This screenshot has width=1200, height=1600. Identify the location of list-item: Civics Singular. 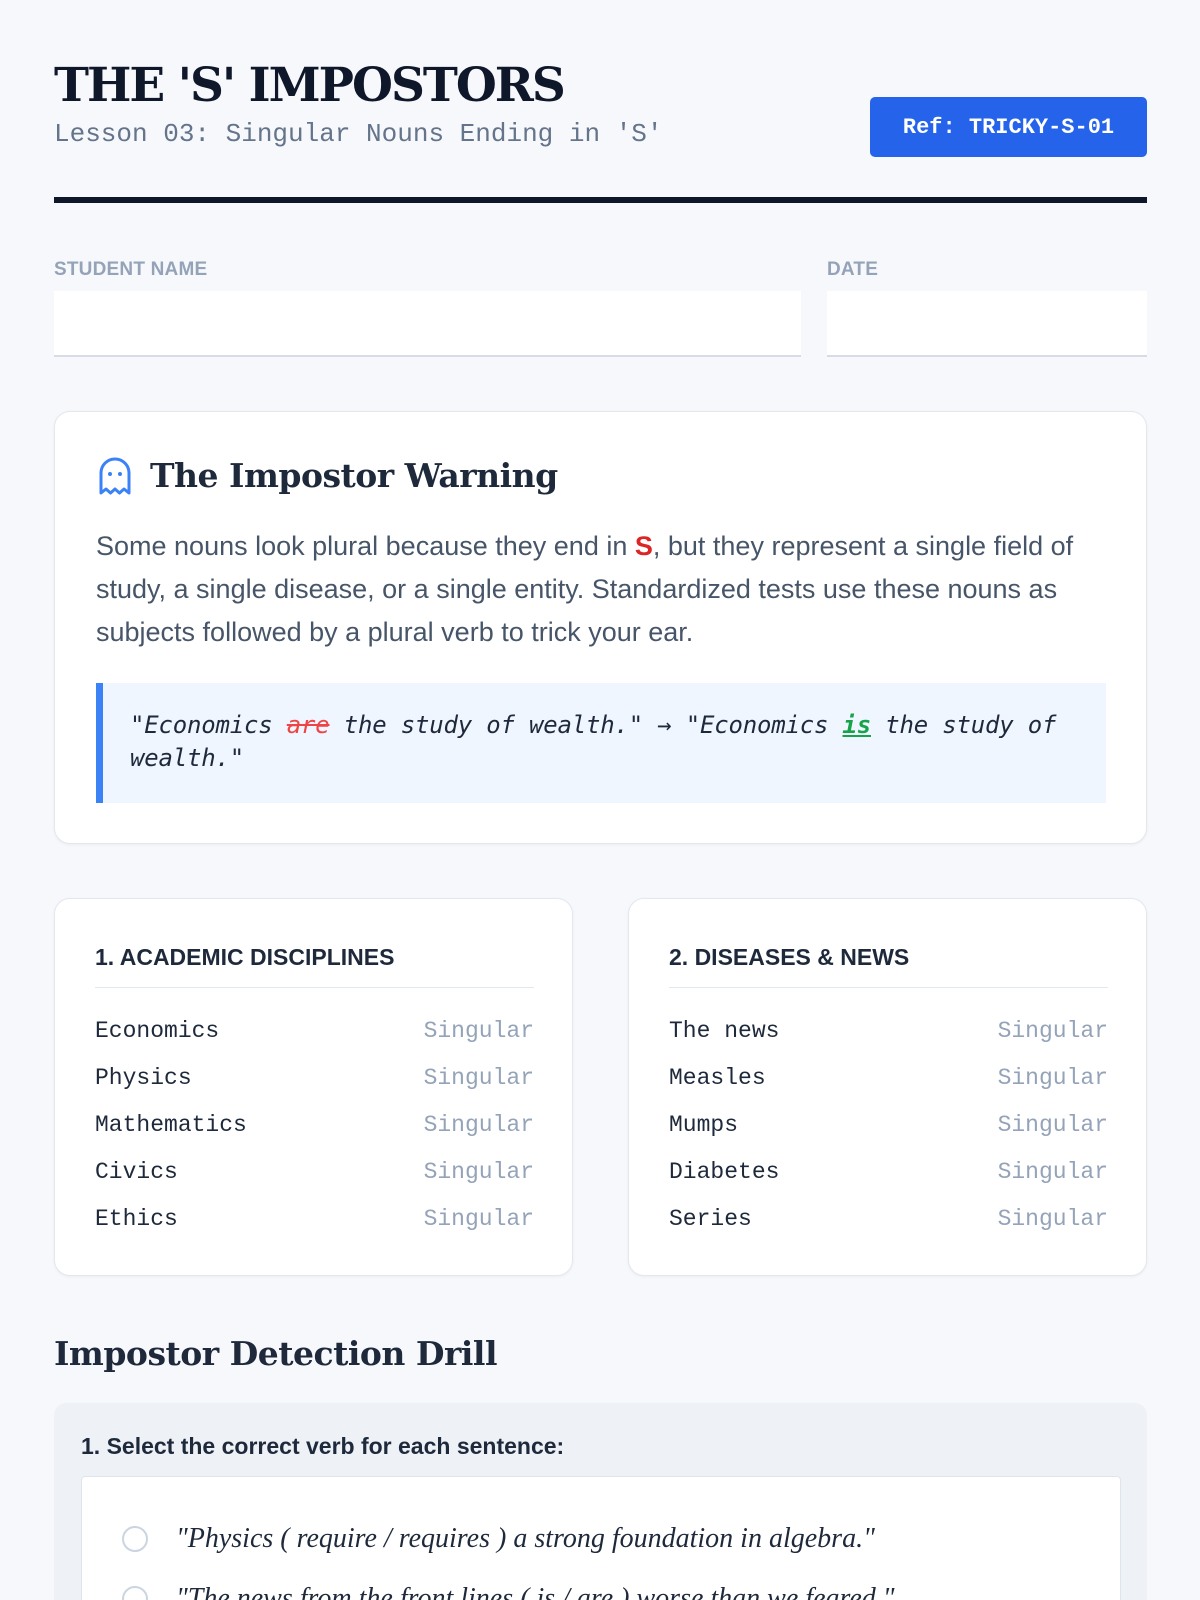
(314, 1171).